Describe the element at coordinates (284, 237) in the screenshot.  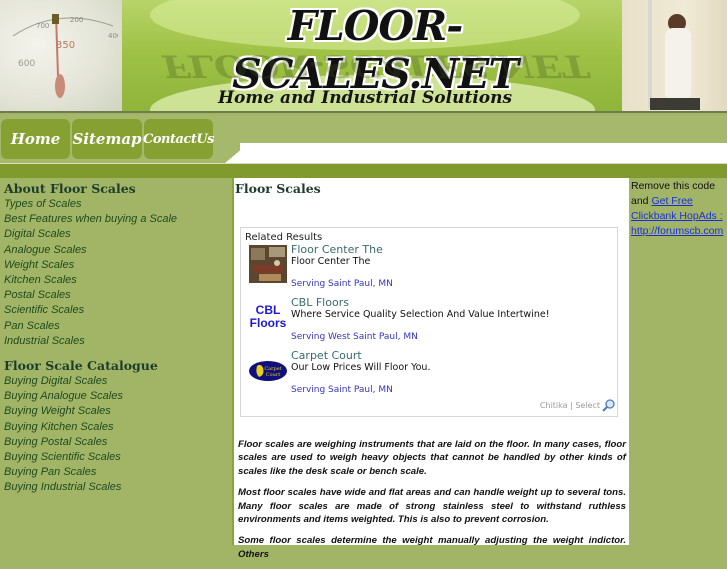
I see `ad-header: Related Results` at that location.